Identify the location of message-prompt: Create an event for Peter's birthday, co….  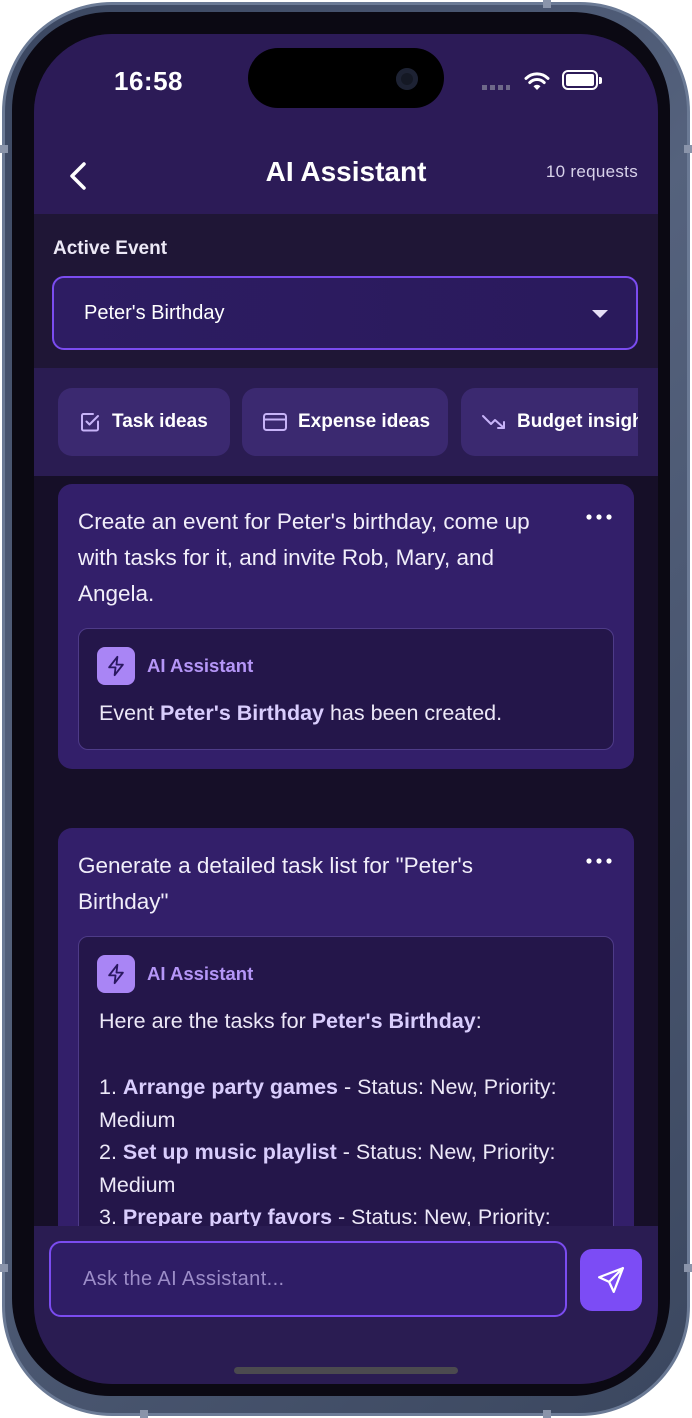
(304, 557).